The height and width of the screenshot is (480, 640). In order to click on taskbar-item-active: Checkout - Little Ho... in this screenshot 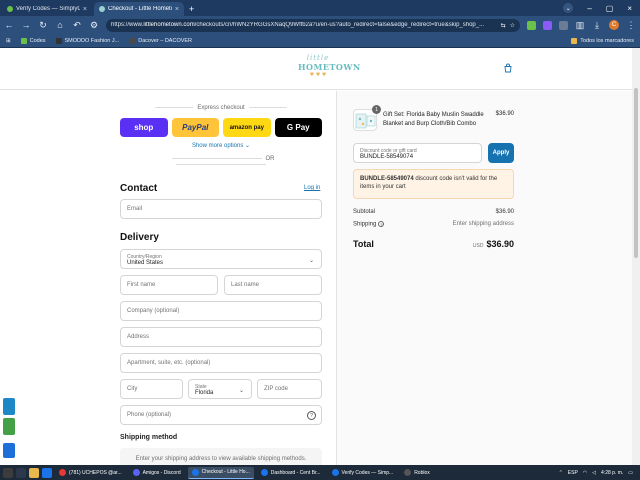, I will do `click(220, 472)`.